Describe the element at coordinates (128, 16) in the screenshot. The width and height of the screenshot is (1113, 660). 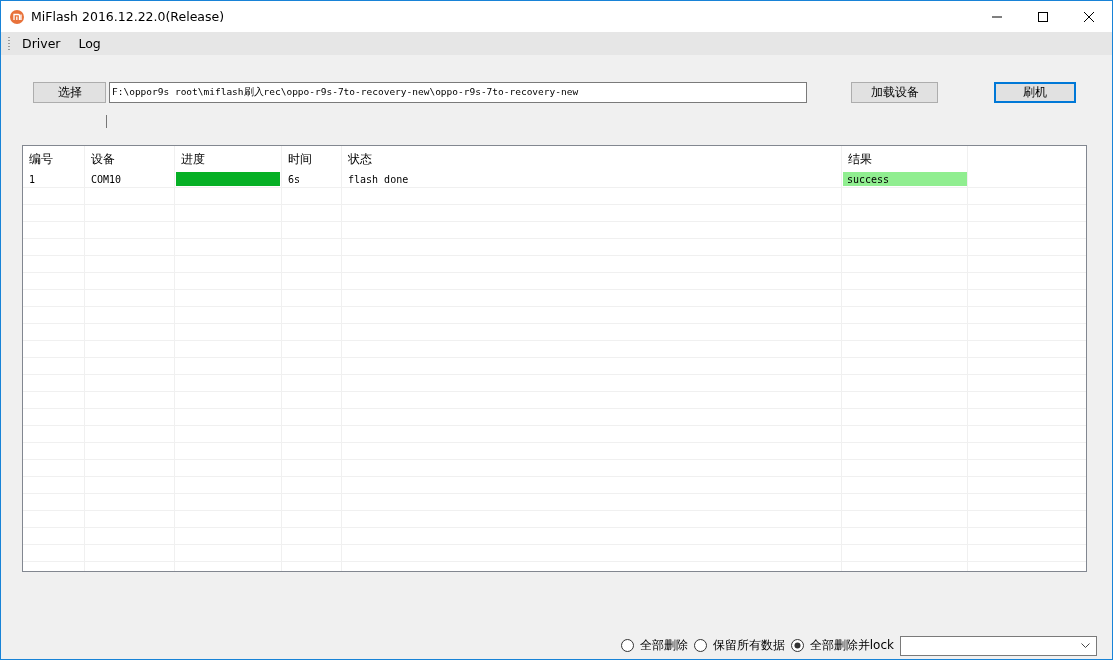
I see `window-title: MiFlash 2016.12.22.0(Release)` at that location.